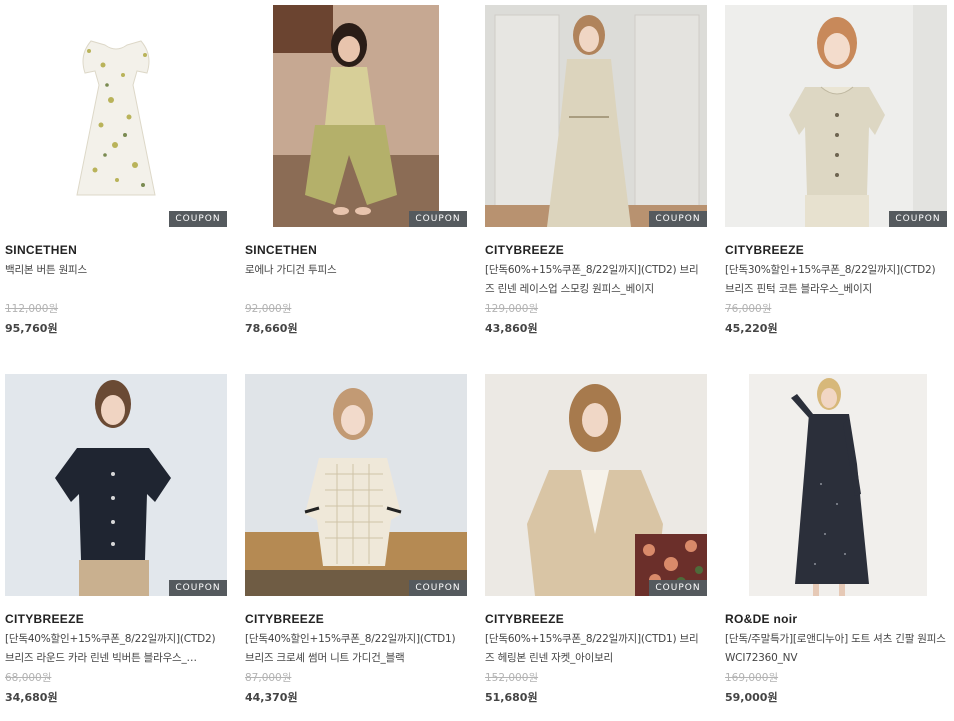  What do you see at coordinates (31, 328) in the screenshot?
I see `sale-price: 95,760원` at bounding box center [31, 328].